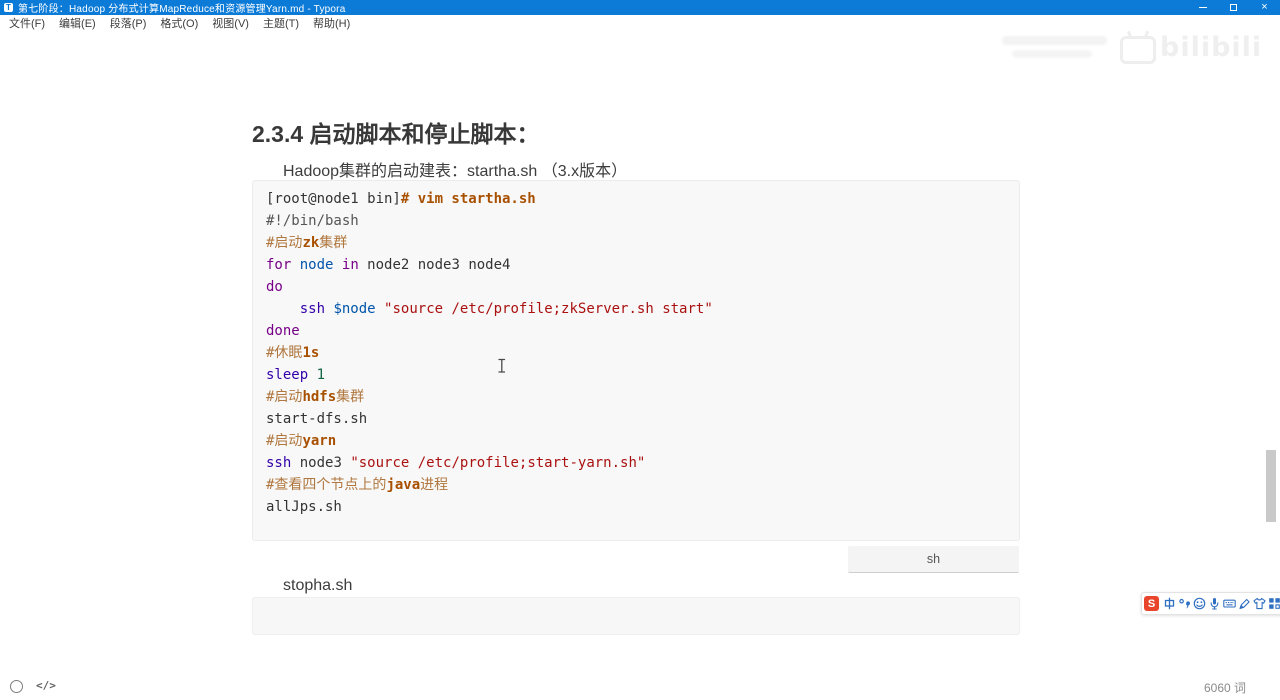 The width and height of the screenshot is (1280, 700). Describe the element at coordinates (317, 586) in the screenshot. I see `paragraph-stopha: stopha.sh` at that location.